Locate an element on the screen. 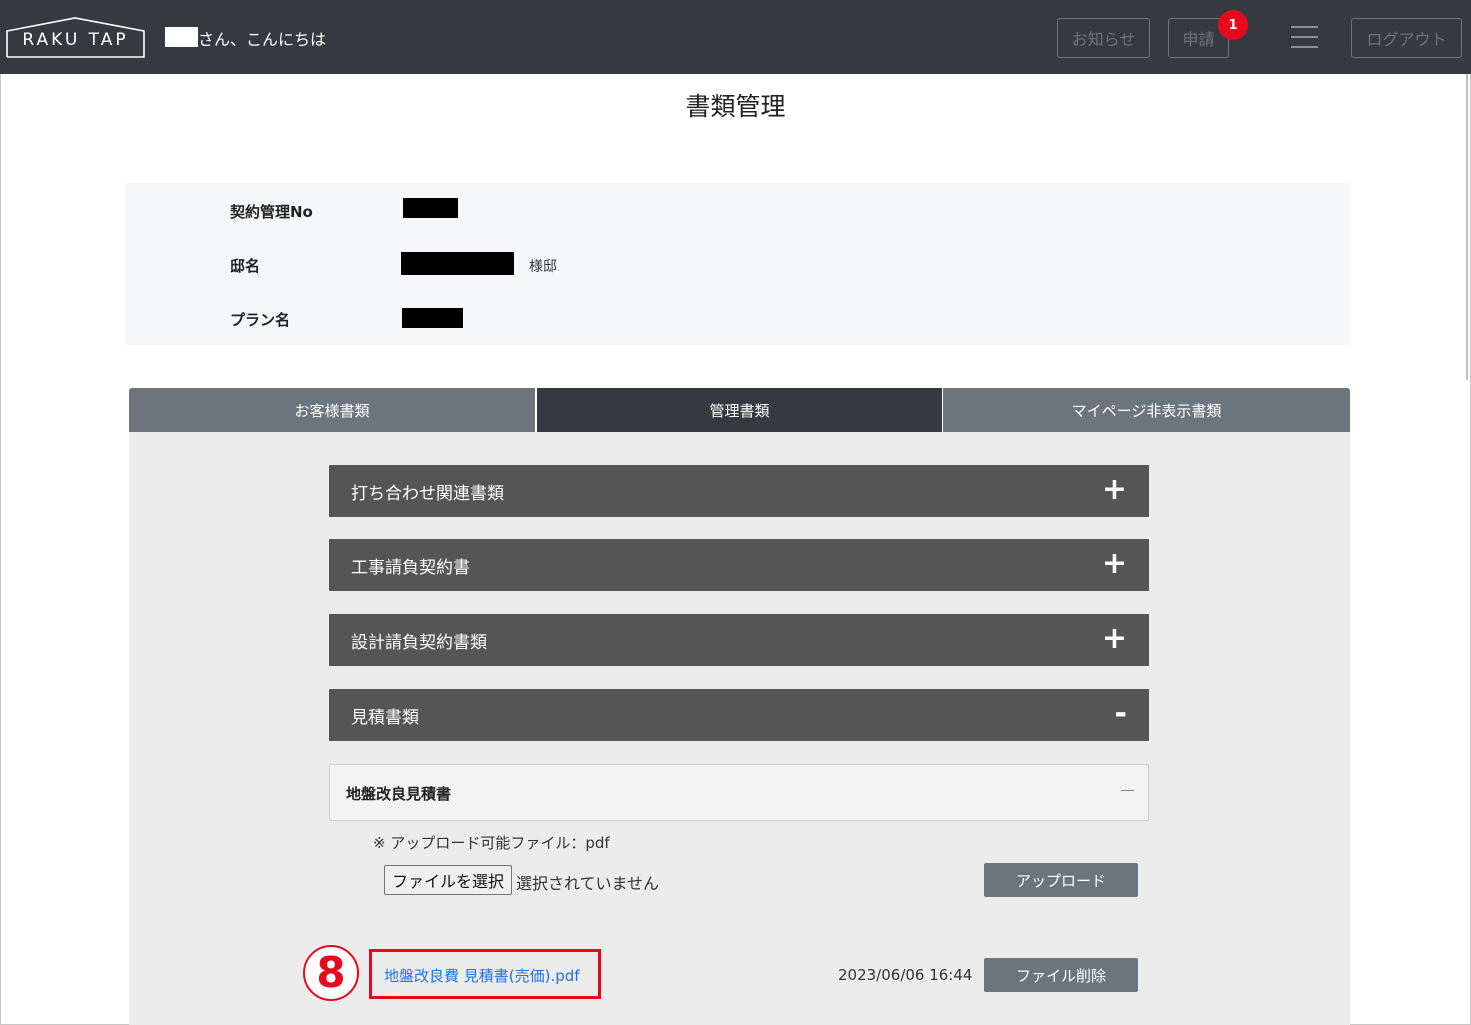 This screenshot has height=1025, width=1471. contract-no-redacted is located at coordinates (430, 208).